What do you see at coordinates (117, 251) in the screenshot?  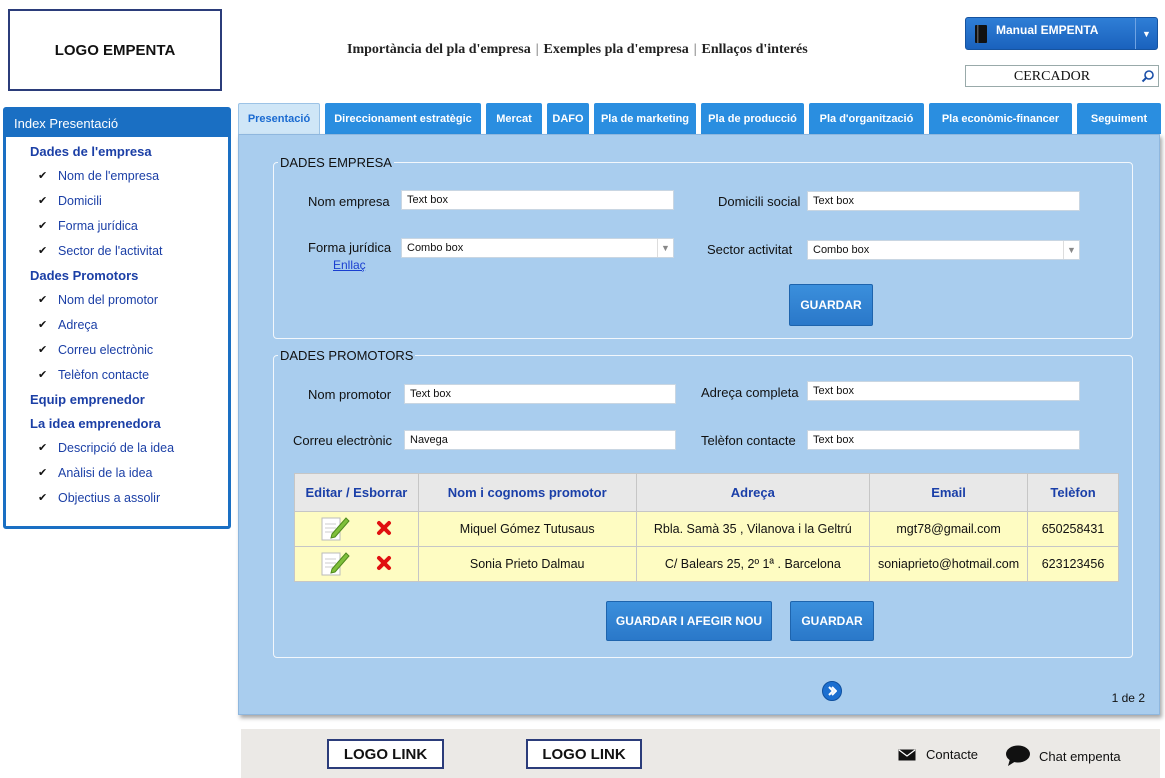 I see `sidebar-item-sector: ✔ Sector de l'activitat` at bounding box center [117, 251].